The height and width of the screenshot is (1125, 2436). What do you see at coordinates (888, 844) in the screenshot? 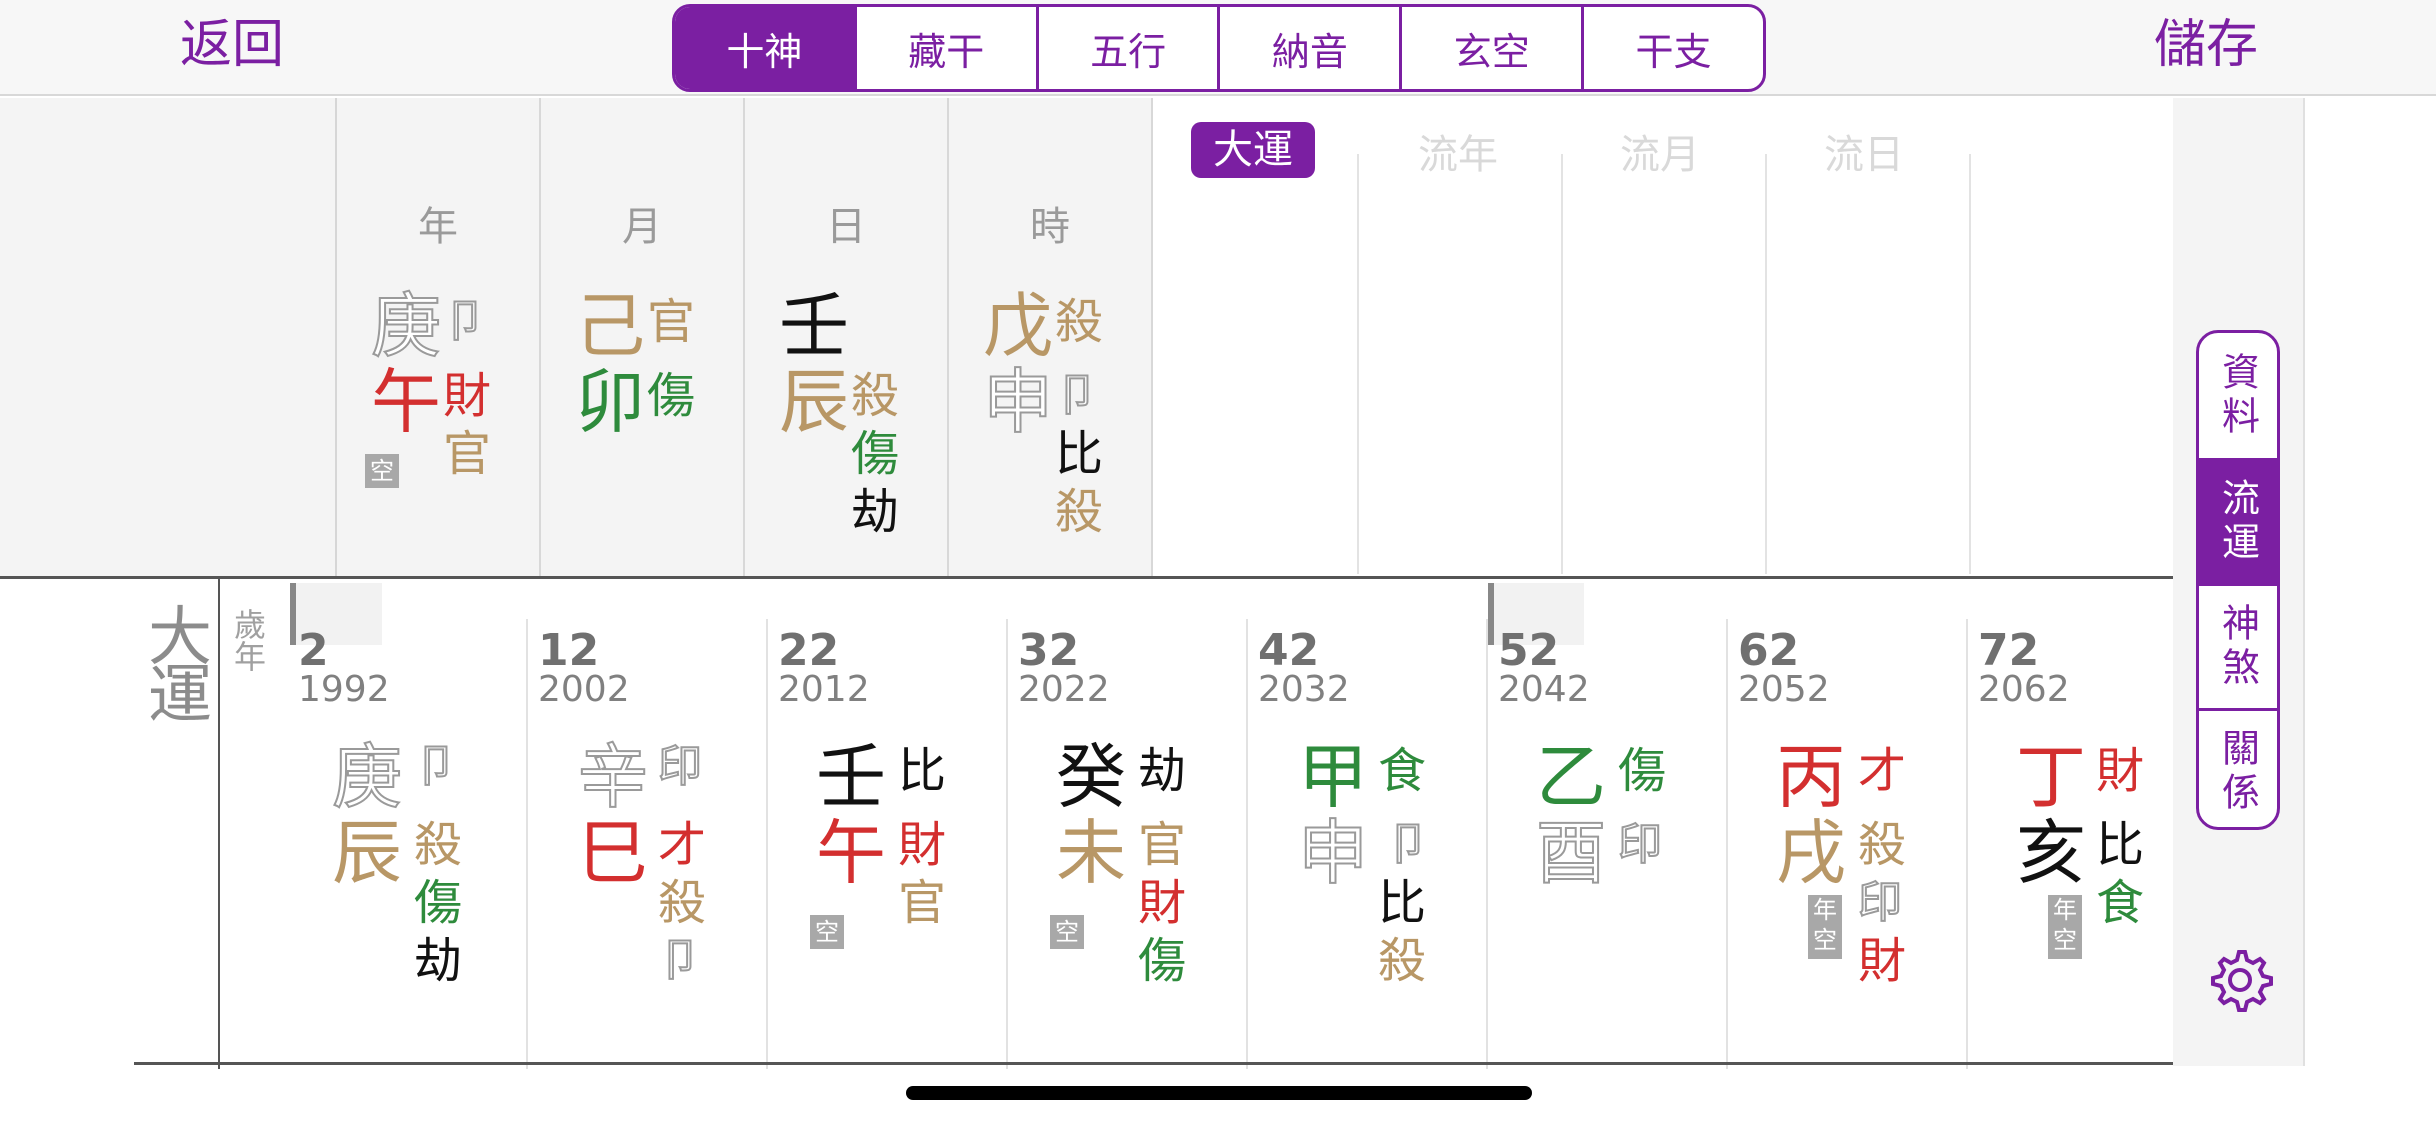
I see `decade-column: 22 2012 壬 比 午 財 官 空` at bounding box center [888, 844].